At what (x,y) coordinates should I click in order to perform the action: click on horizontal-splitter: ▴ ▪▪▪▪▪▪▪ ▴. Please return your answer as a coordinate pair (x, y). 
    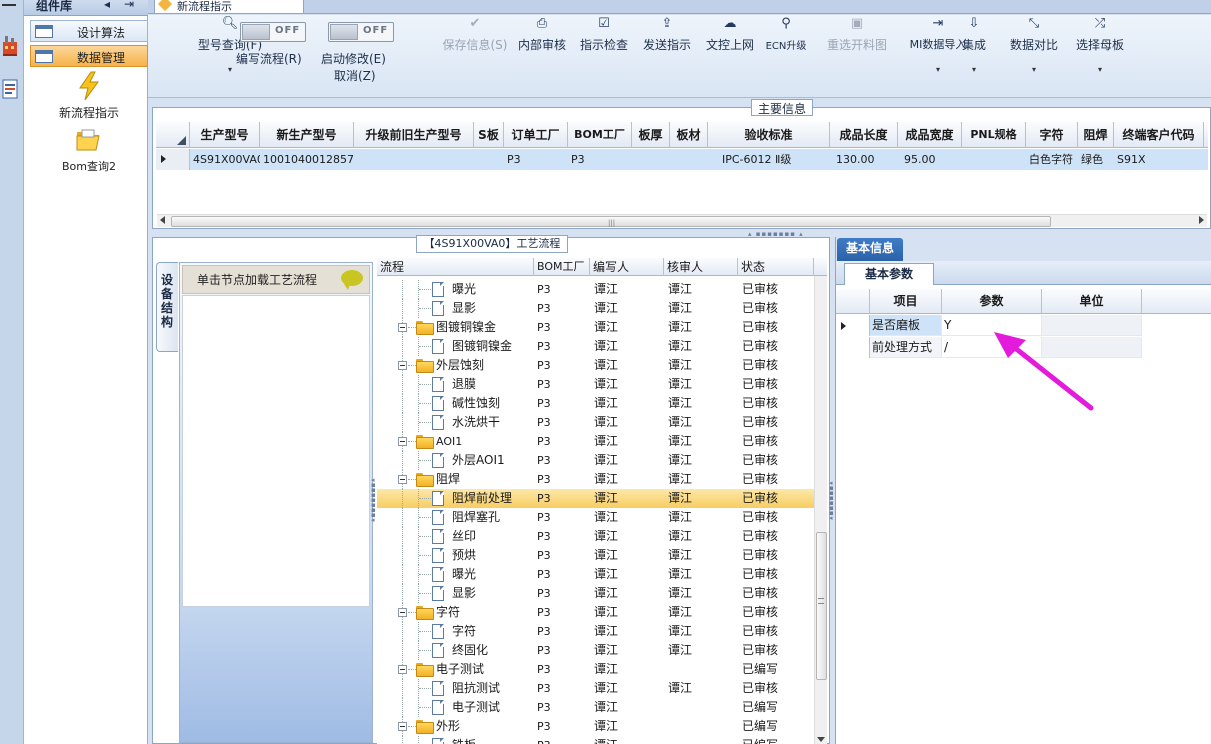
    Looking at the image, I should click on (679, 234).